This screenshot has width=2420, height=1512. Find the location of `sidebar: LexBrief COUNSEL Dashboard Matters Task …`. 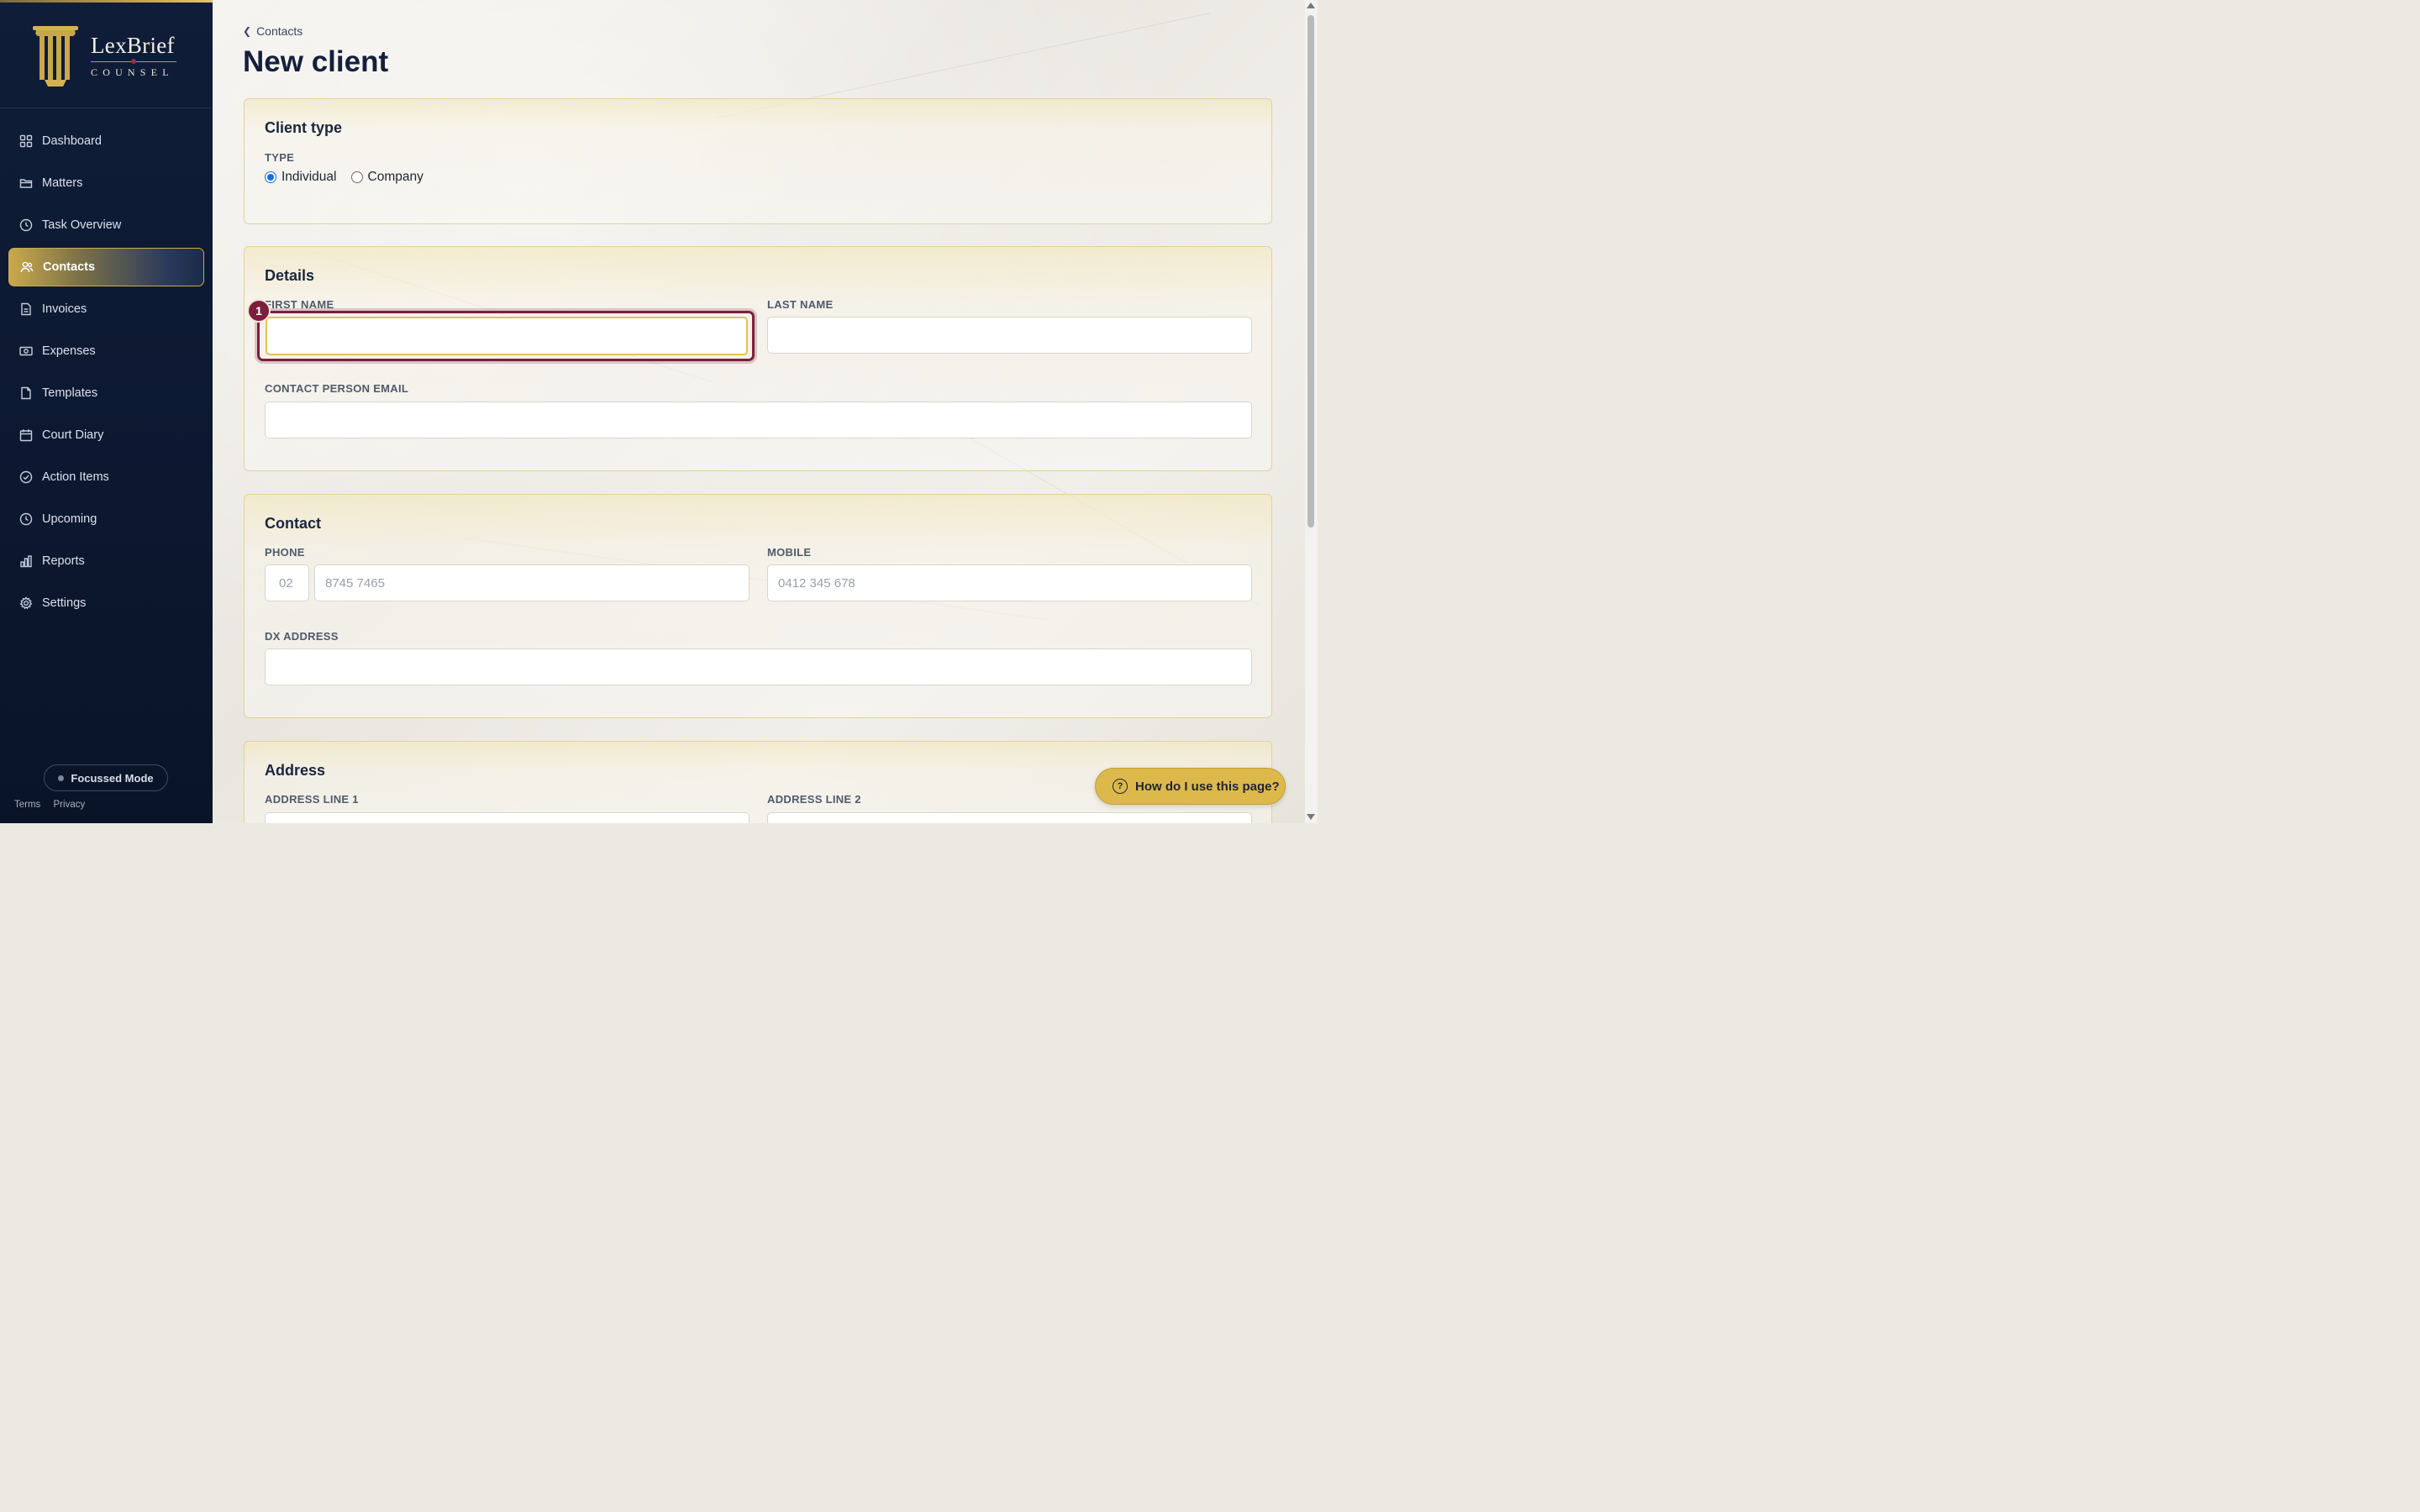

sidebar: LexBrief COUNSEL Dashboard Matters Task … is located at coordinates (107, 411).